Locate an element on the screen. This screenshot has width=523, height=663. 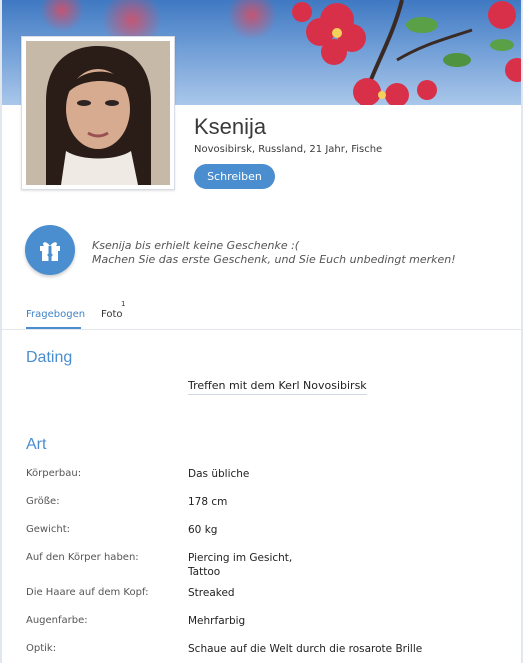
tabs-divider is located at coordinates (261, 329).